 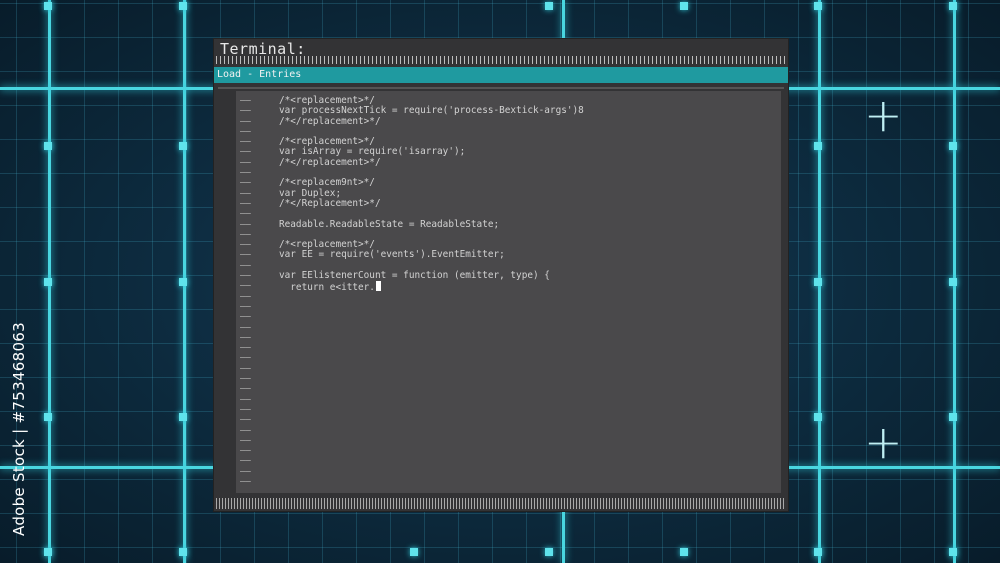 What do you see at coordinates (501, 503) in the screenshot?
I see `bottom-ruler` at bounding box center [501, 503].